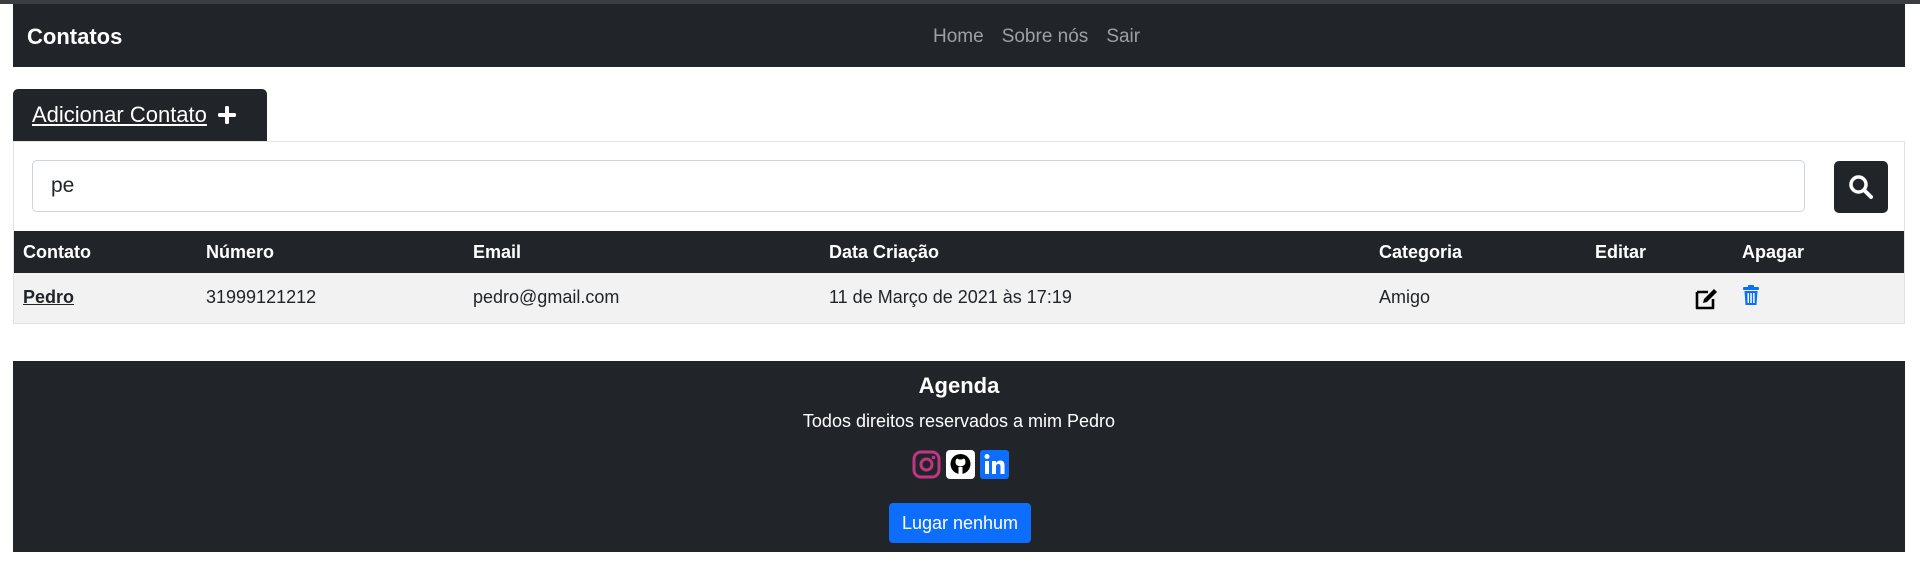 Image resolution: width=1920 pixels, height=561 pixels. Describe the element at coordinates (1405, 297) in the screenshot. I see `contact-category: Amigo` at that location.